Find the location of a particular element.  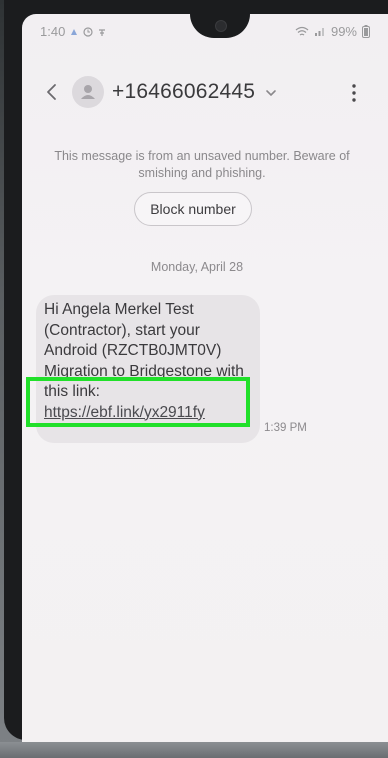

status-bar: 1:40 99% is located at coordinates (205, 32).